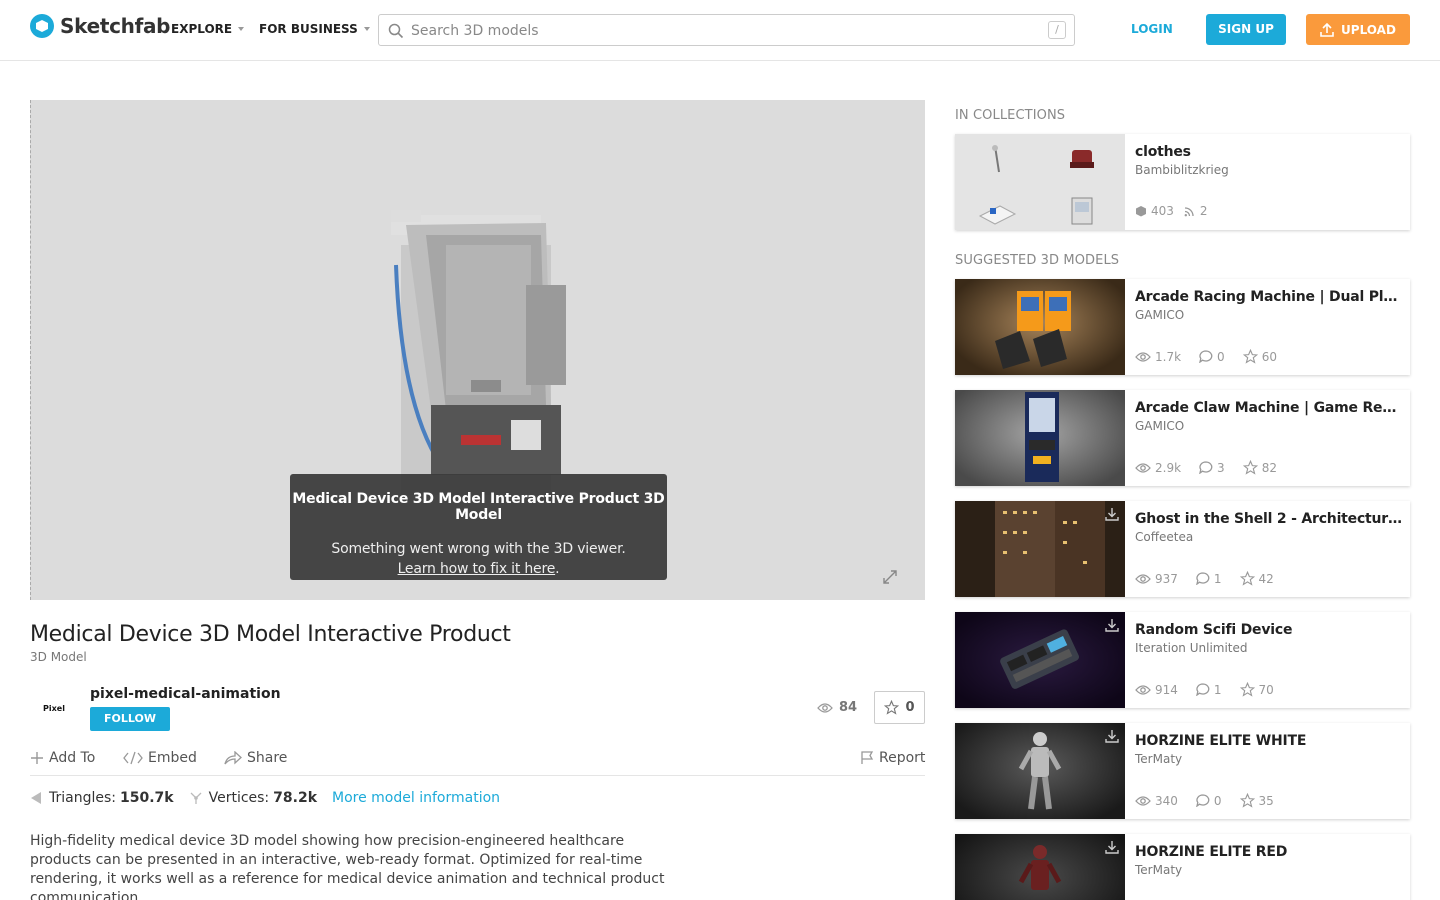 This screenshot has width=1440, height=900. I want to click on triangles-label: Triangles:, so click(82, 798).